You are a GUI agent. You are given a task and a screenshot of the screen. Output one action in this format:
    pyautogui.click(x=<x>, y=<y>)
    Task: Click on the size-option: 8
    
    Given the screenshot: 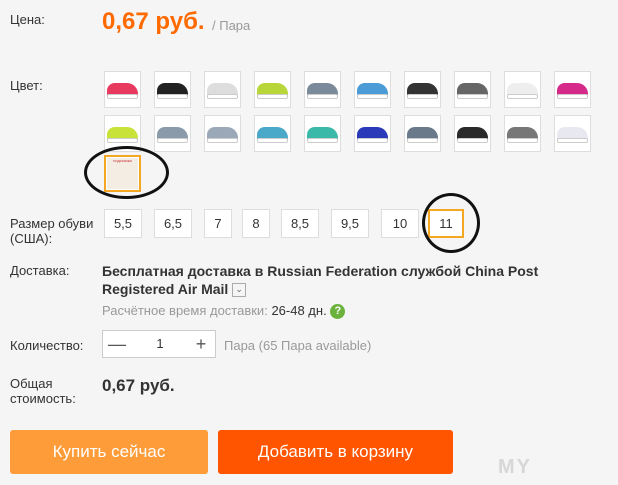 What is the action you would take?
    pyautogui.click(x=256, y=223)
    